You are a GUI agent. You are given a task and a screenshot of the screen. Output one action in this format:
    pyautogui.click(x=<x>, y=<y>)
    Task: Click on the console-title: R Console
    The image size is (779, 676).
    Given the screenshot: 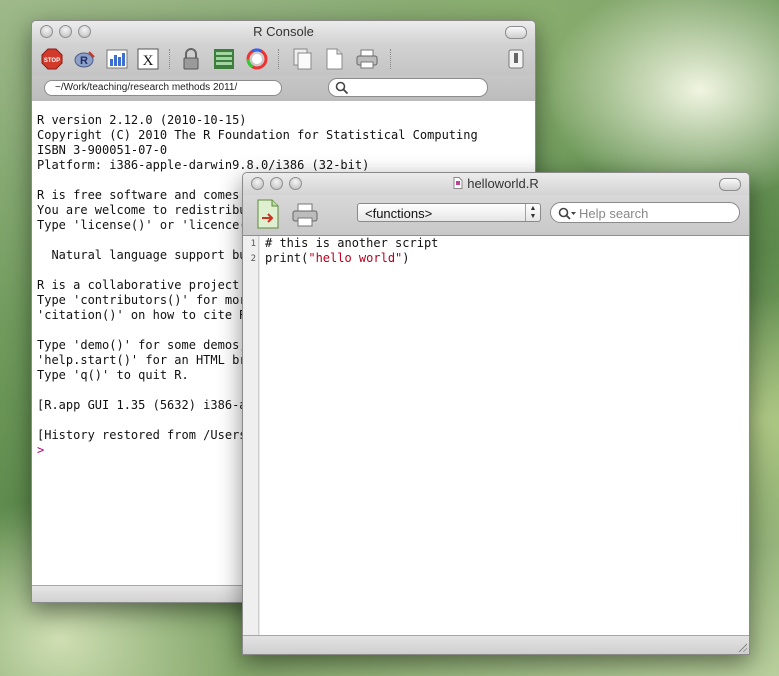 What is the action you would take?
    pyautogui.click(x=283, y=31)
    